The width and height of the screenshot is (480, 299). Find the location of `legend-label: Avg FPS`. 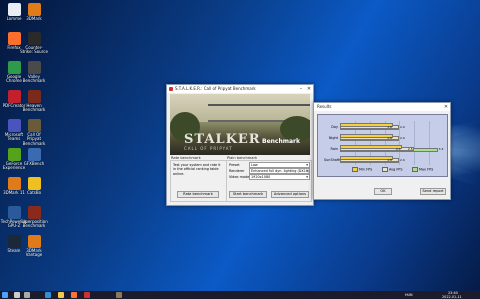

legend-label: Avg FPS is located at coordinates (396, 169).